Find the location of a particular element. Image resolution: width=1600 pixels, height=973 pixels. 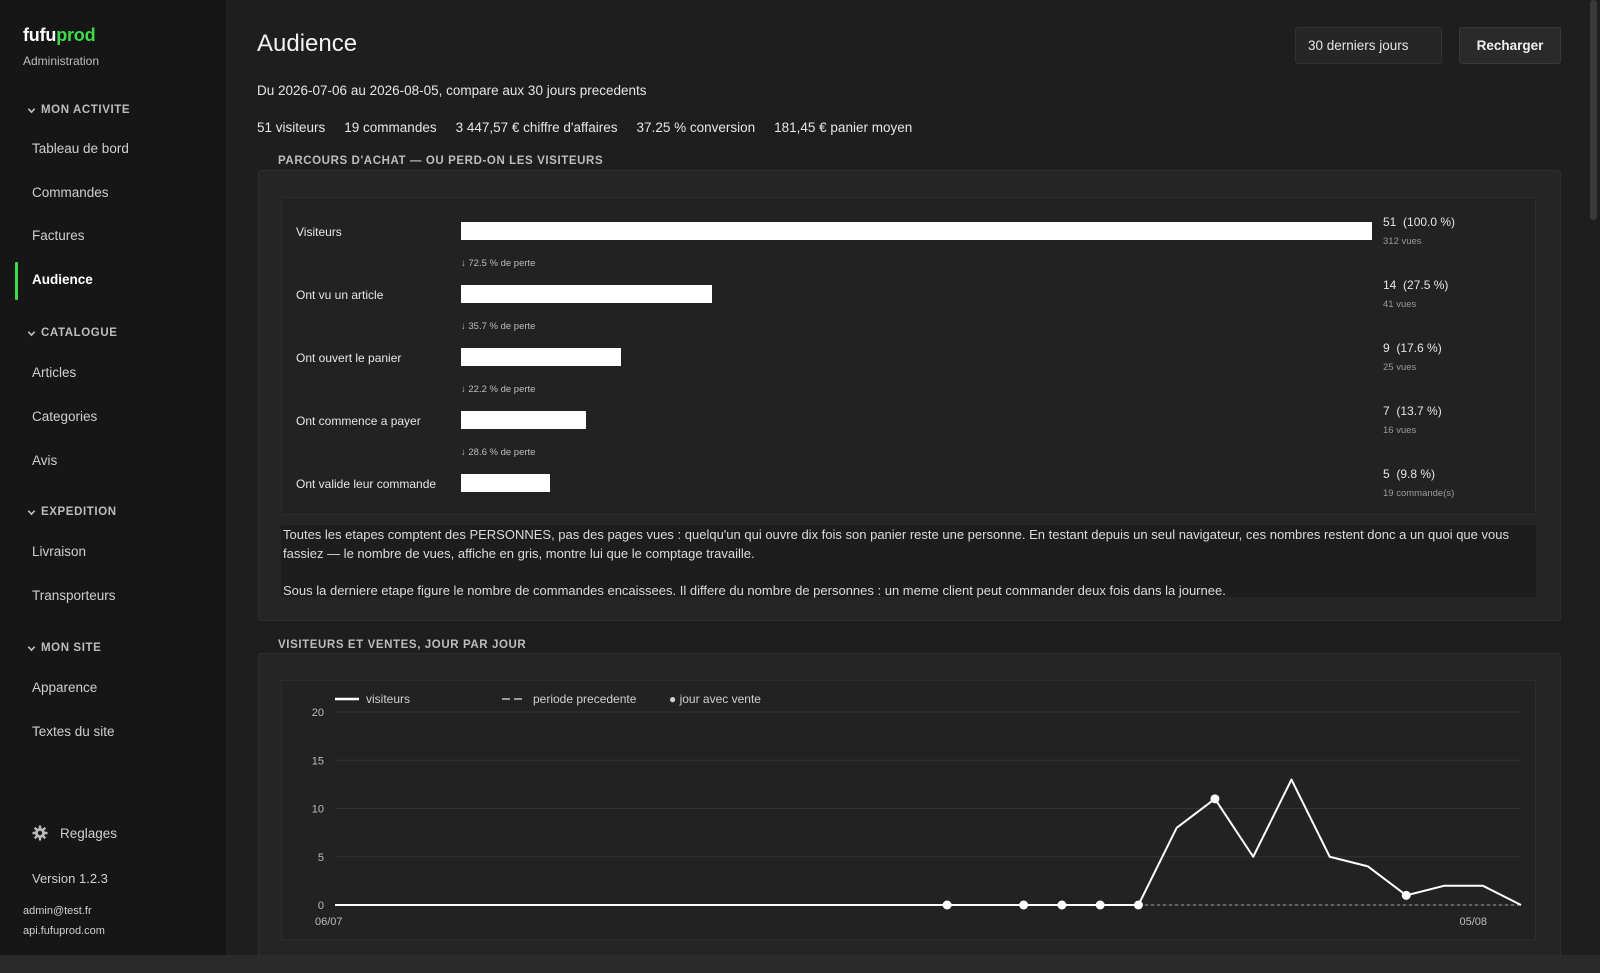

daily-section-title: VISITEURS ET VENTES, JOUR PAR JOUR is located at coordinates (402, 645).